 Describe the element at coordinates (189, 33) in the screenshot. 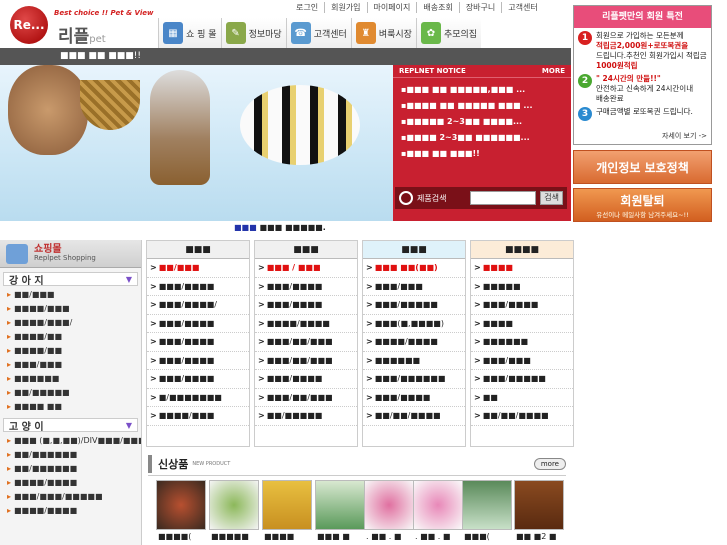

I see `nav-shop: ▦ 쇼 핑 몰` at that location.